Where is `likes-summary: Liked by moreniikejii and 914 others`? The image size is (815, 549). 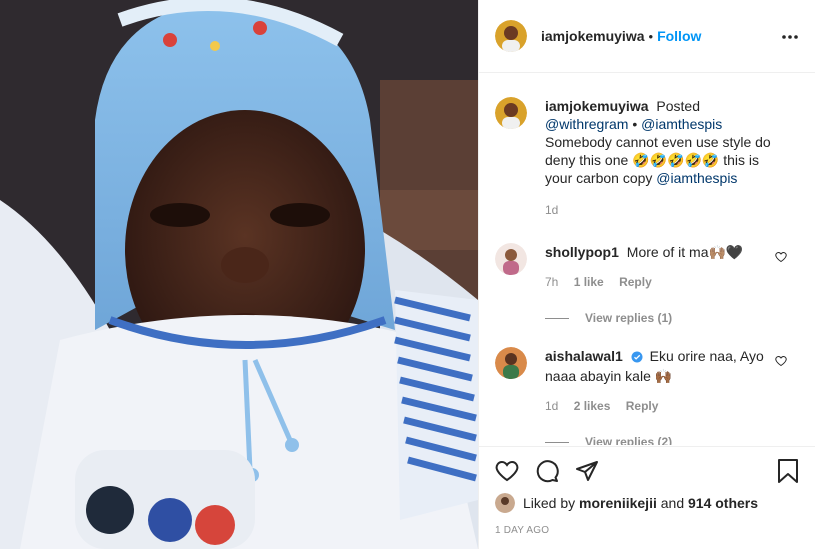 likes-summary: Liked by moreniikejii and 914 others is located at coordinates (647, 503).